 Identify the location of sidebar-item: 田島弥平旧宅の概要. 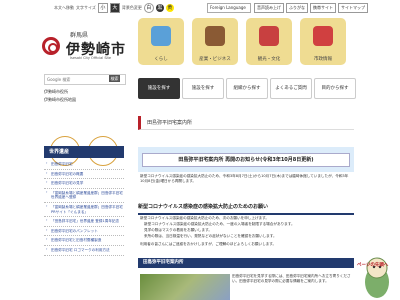
(84, 175).